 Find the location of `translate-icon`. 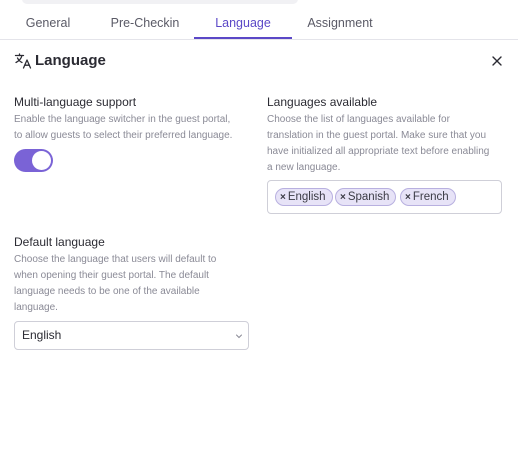

translate-icon is located at coordinates (23, 61).